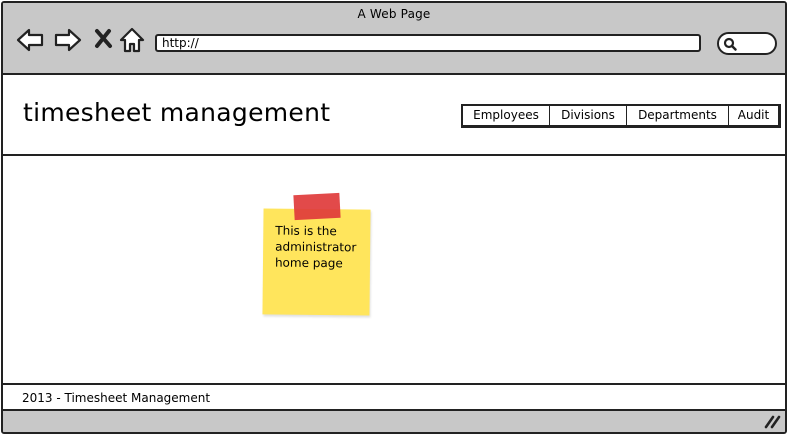 The height and width of the screenshot is (435, 788). Describe the element at coordinates (394, 14) in the screenshot. I see `window-title: A Web Page` at that location.